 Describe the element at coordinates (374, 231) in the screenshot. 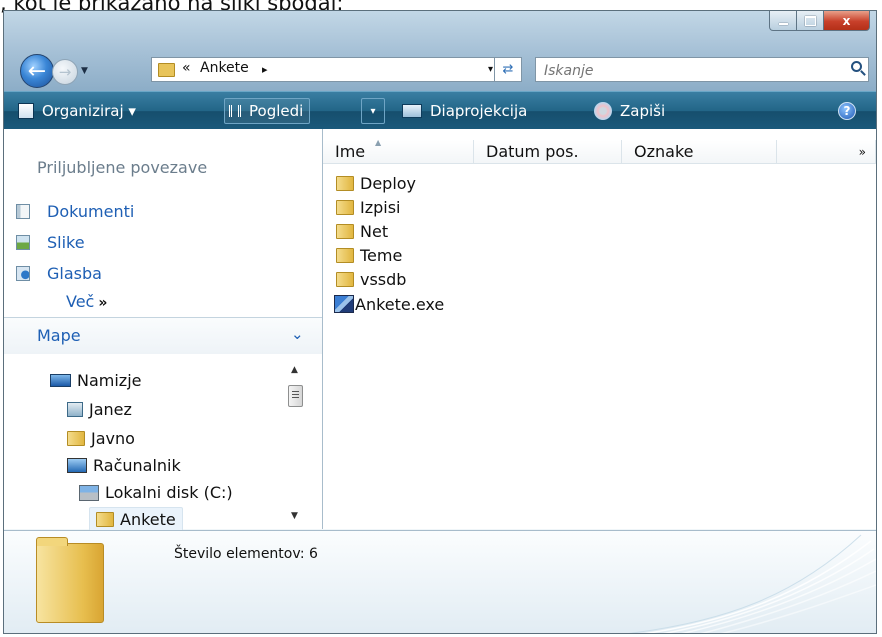

I see `file-item-label: Net` at that location.